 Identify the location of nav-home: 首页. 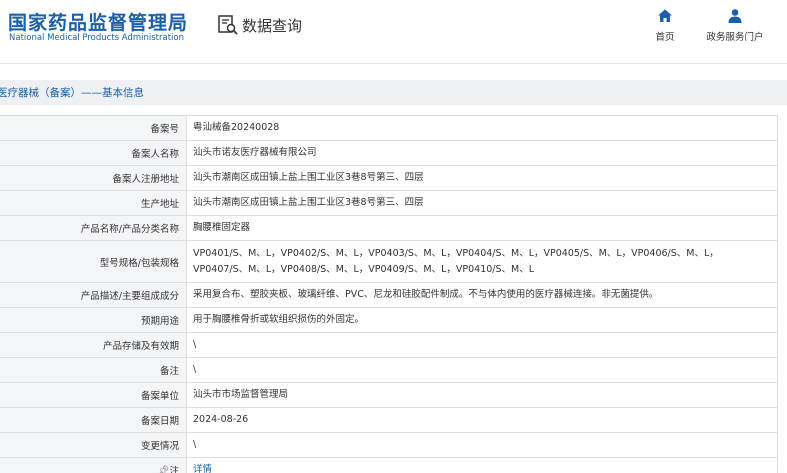
(665, 25).